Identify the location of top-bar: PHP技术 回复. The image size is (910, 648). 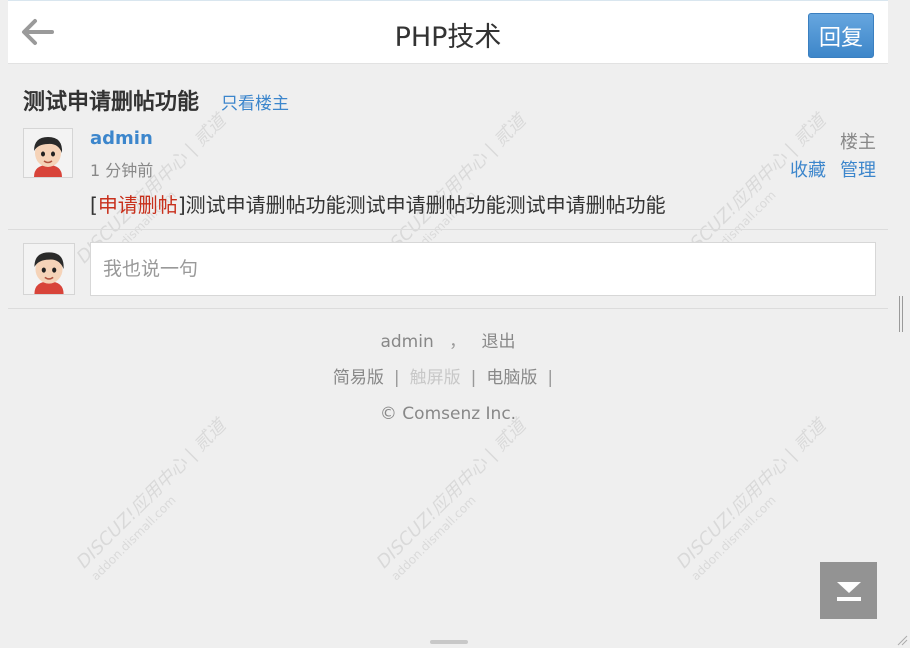
(448, 32).